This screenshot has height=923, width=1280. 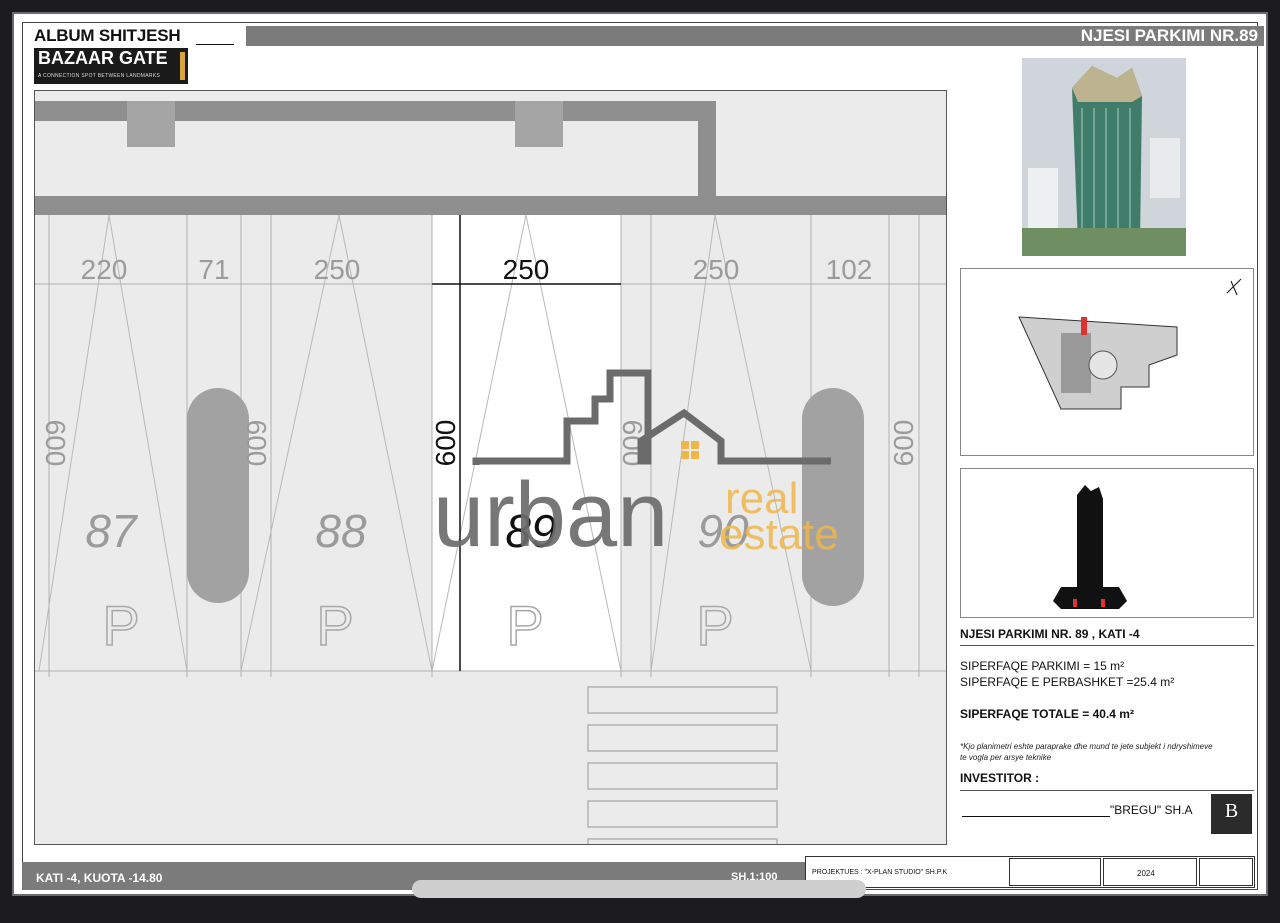 I want to click on floor-level: KATI -4, KUOTA -14.80, so click(x=99, y=878).